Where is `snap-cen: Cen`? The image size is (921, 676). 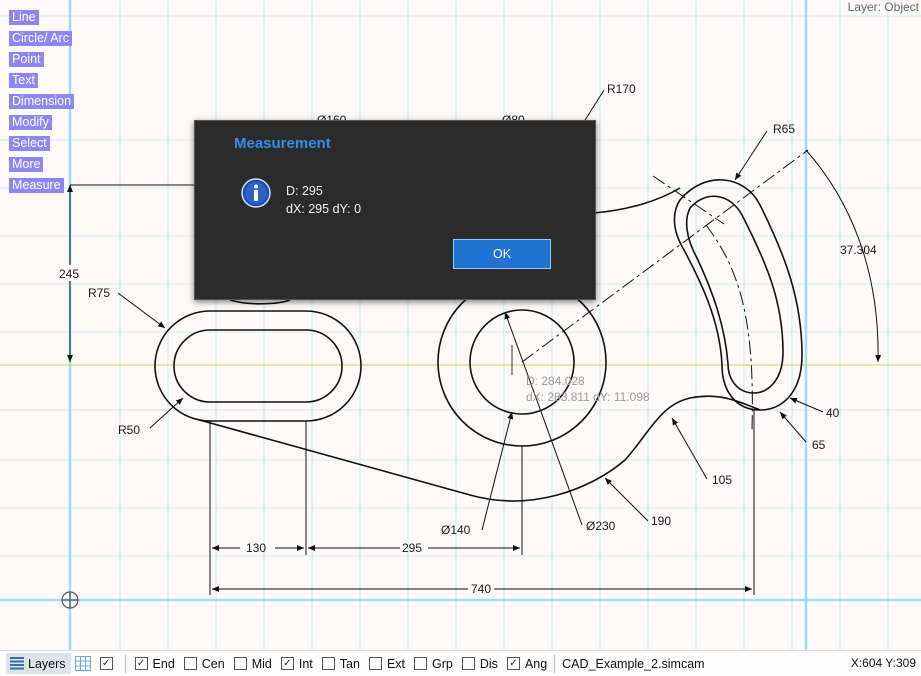
snap-cen: Cen is located at coordinates (204, 663).